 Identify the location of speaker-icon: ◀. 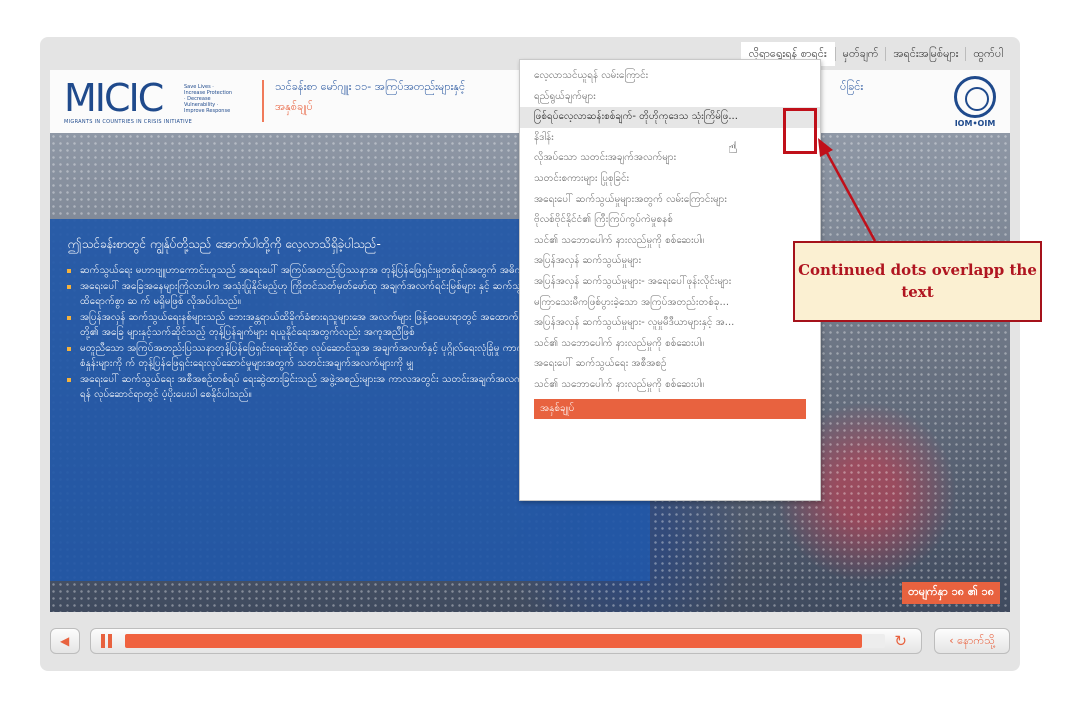
(65, 641).